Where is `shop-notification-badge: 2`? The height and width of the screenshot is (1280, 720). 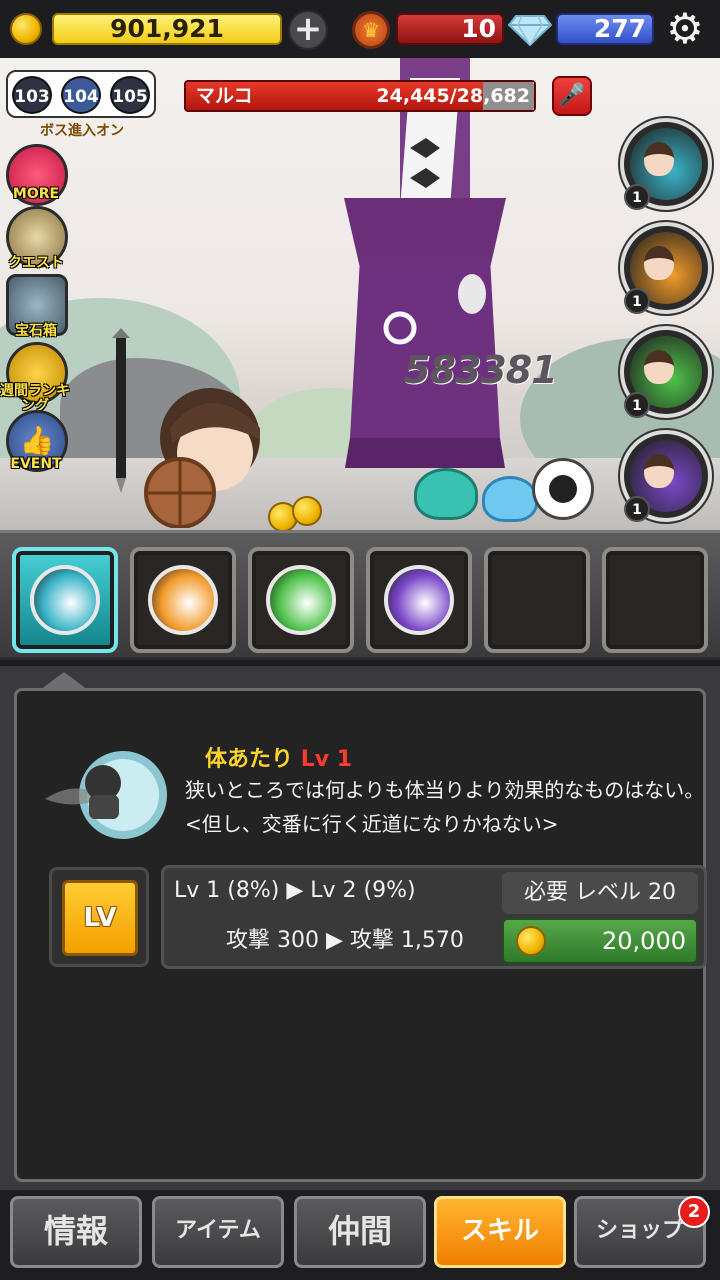 shop-notification-badge: 2 is located at coordinates (694, 1212).